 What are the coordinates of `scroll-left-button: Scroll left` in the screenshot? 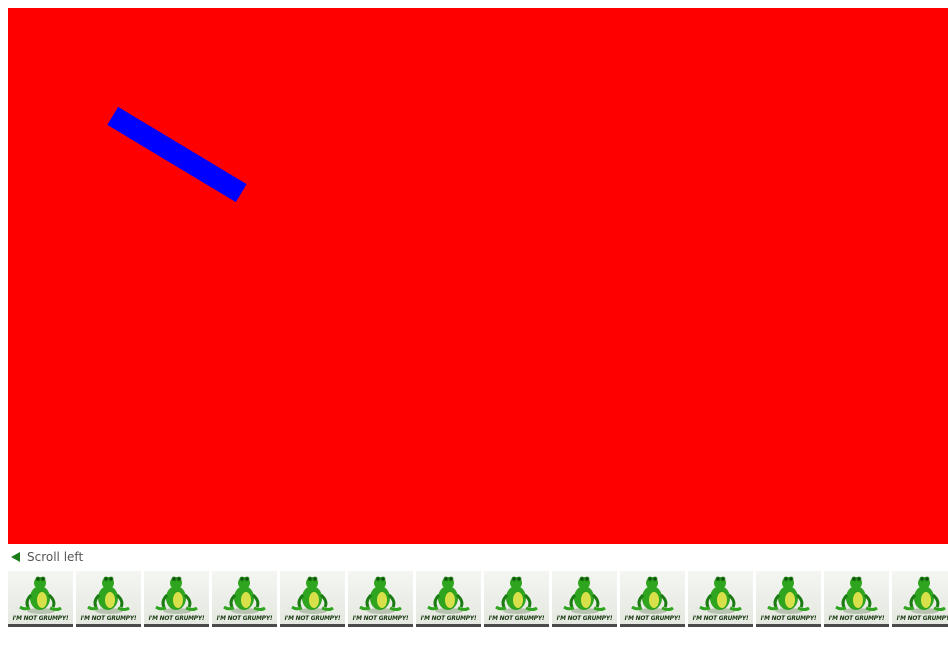 It's located at (47, 557).